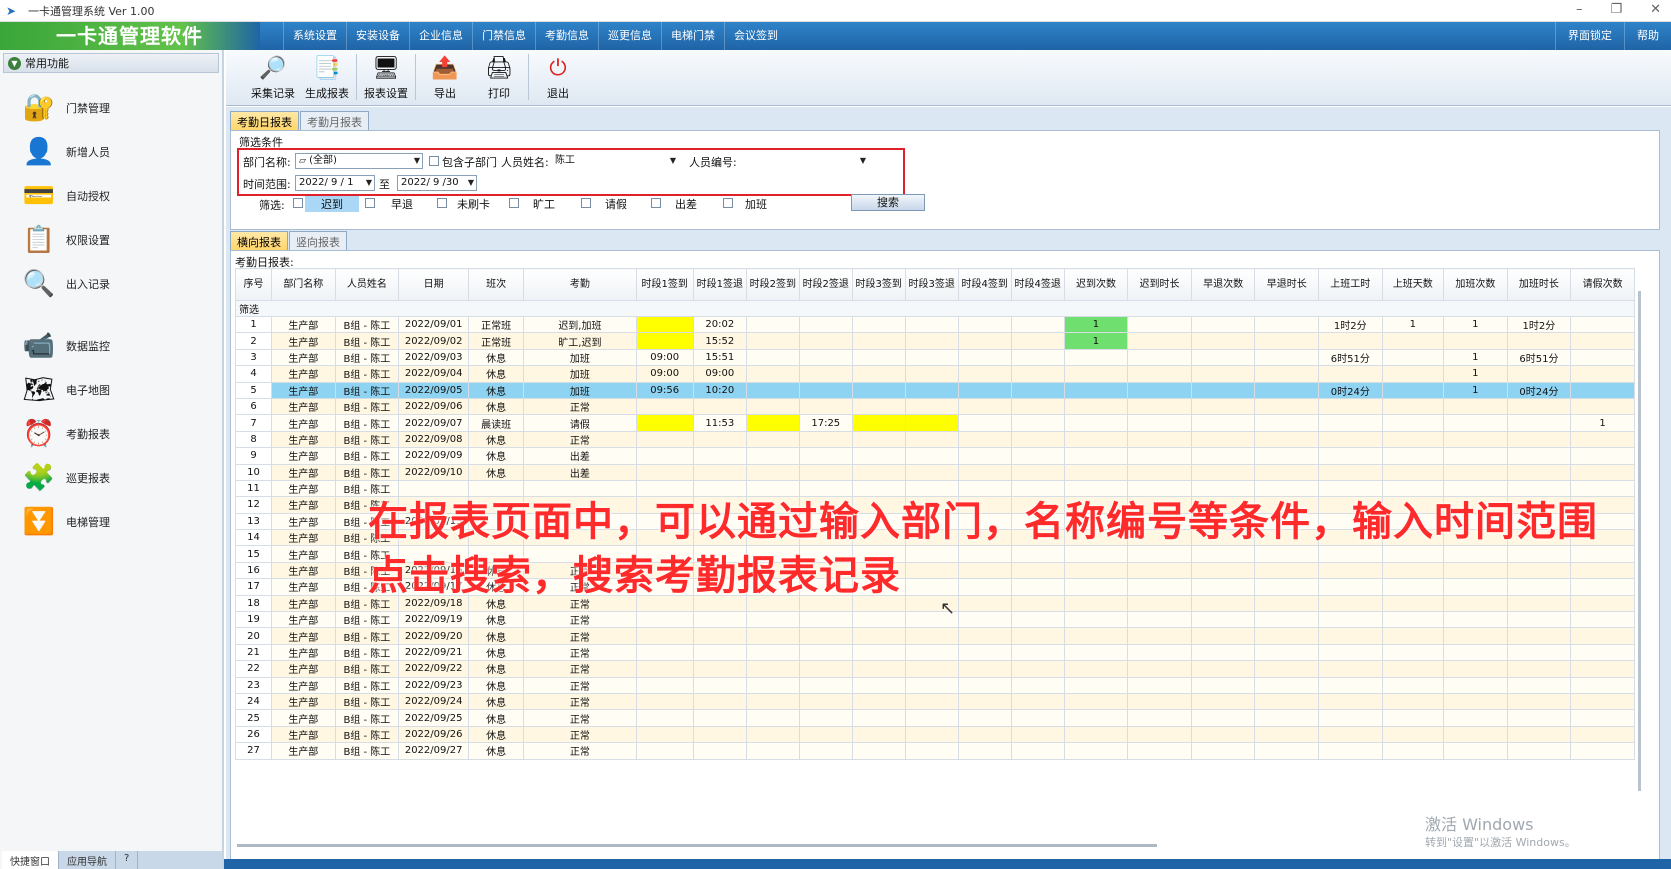 Image resolution: width=1671 pixels, height=869 pixels. What do you see at coordinates (931, 284) in the screenshot?
I see `column-header: 时段3签退` at bounding box center [931, 284].